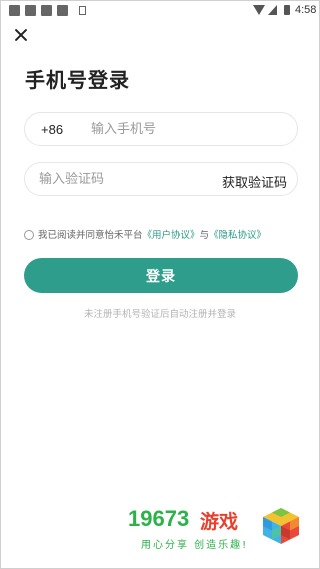  Describe the element at coordinates (159, 518) in the screenshot. I see `watermark-number: 19673` at that location.